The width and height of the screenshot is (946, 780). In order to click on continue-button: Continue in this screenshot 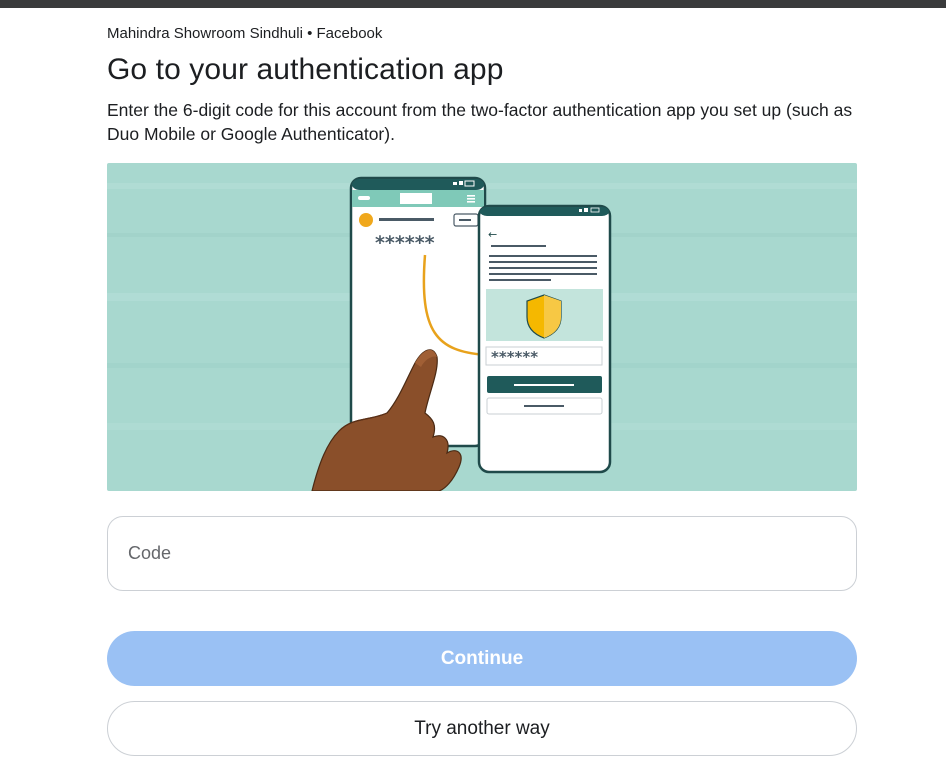, I will do `click(482, 658)`.